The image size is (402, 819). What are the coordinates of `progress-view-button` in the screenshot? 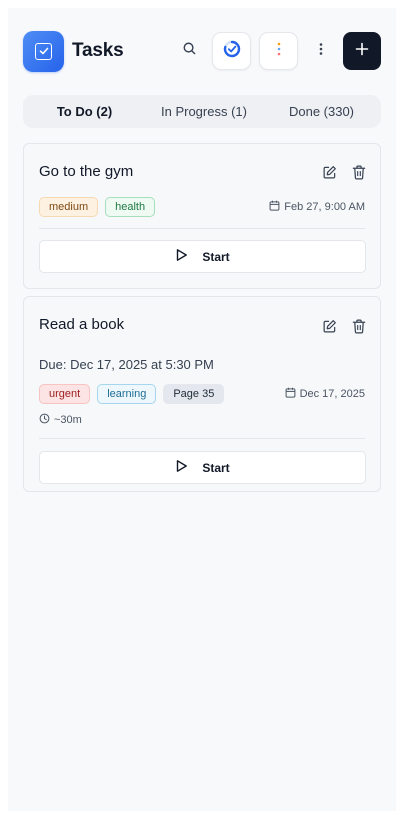 It's located at (231, 51).